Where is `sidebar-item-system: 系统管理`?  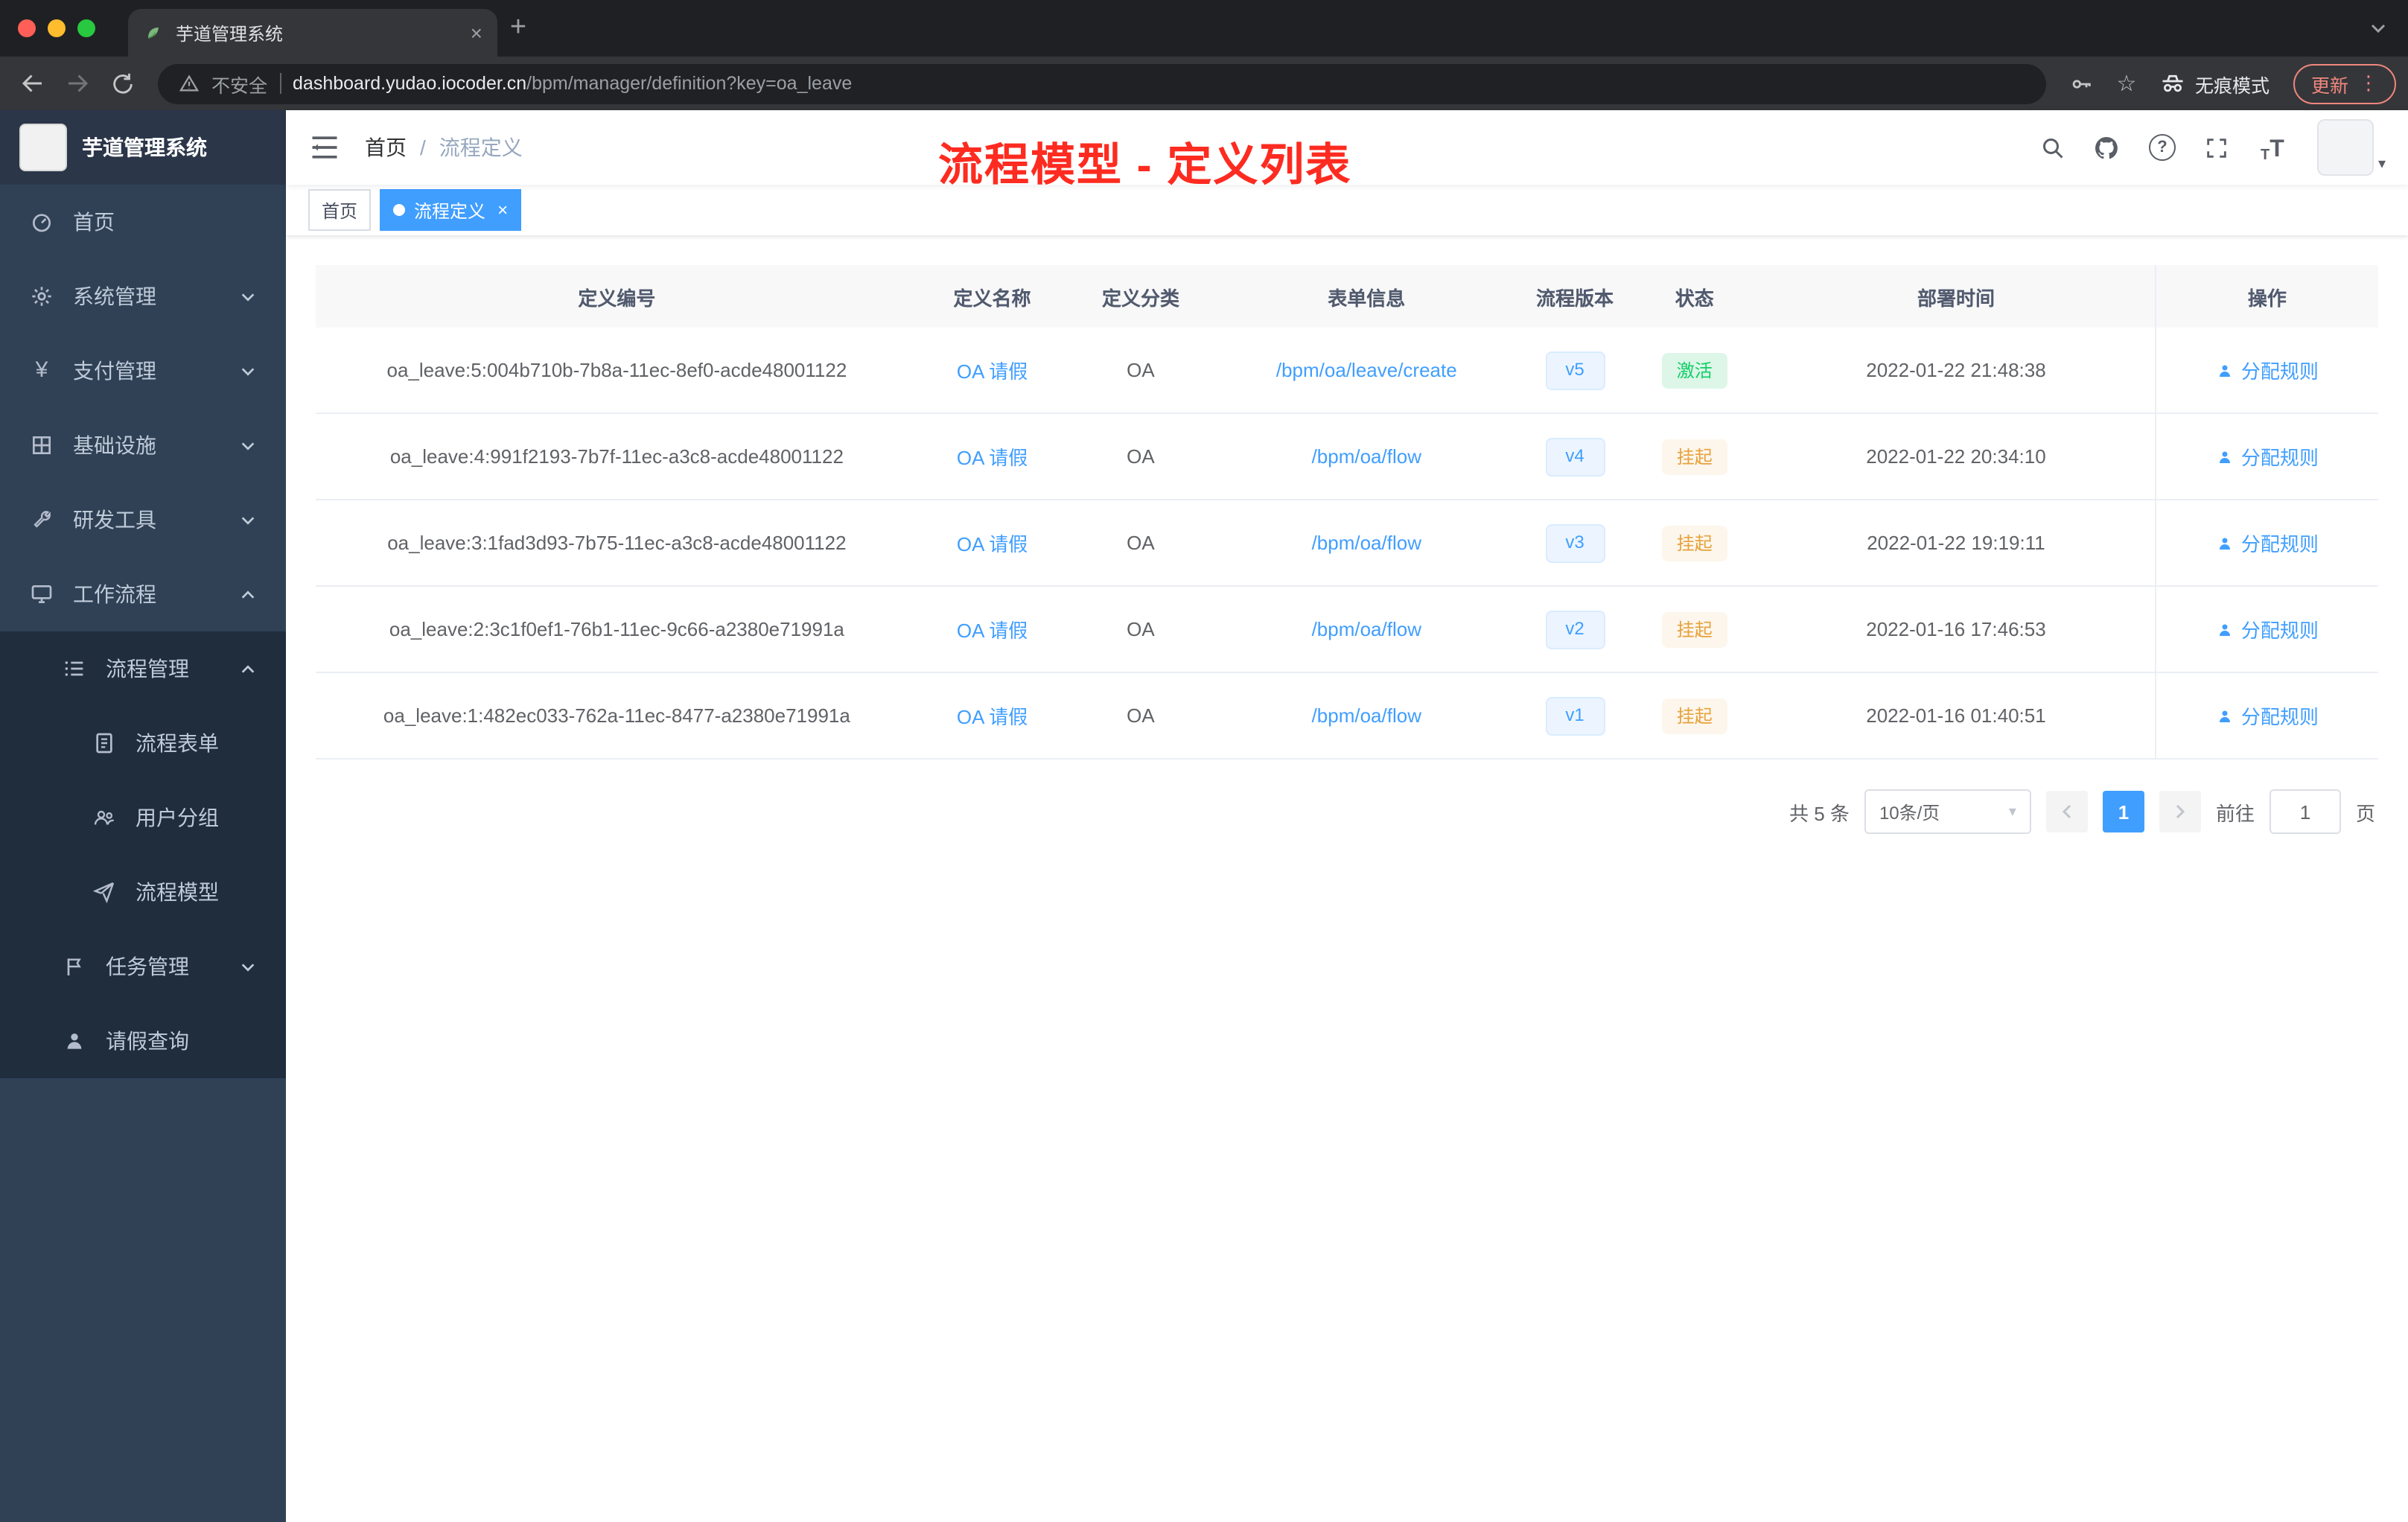
sidebar-item-system: 系统管理 is located at coordinates (143, 296).